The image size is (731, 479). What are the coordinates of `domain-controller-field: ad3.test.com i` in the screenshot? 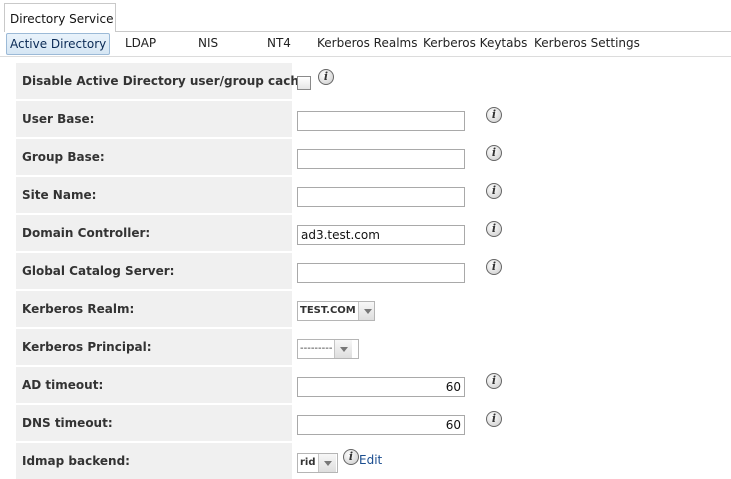 It's located at (512, 233).